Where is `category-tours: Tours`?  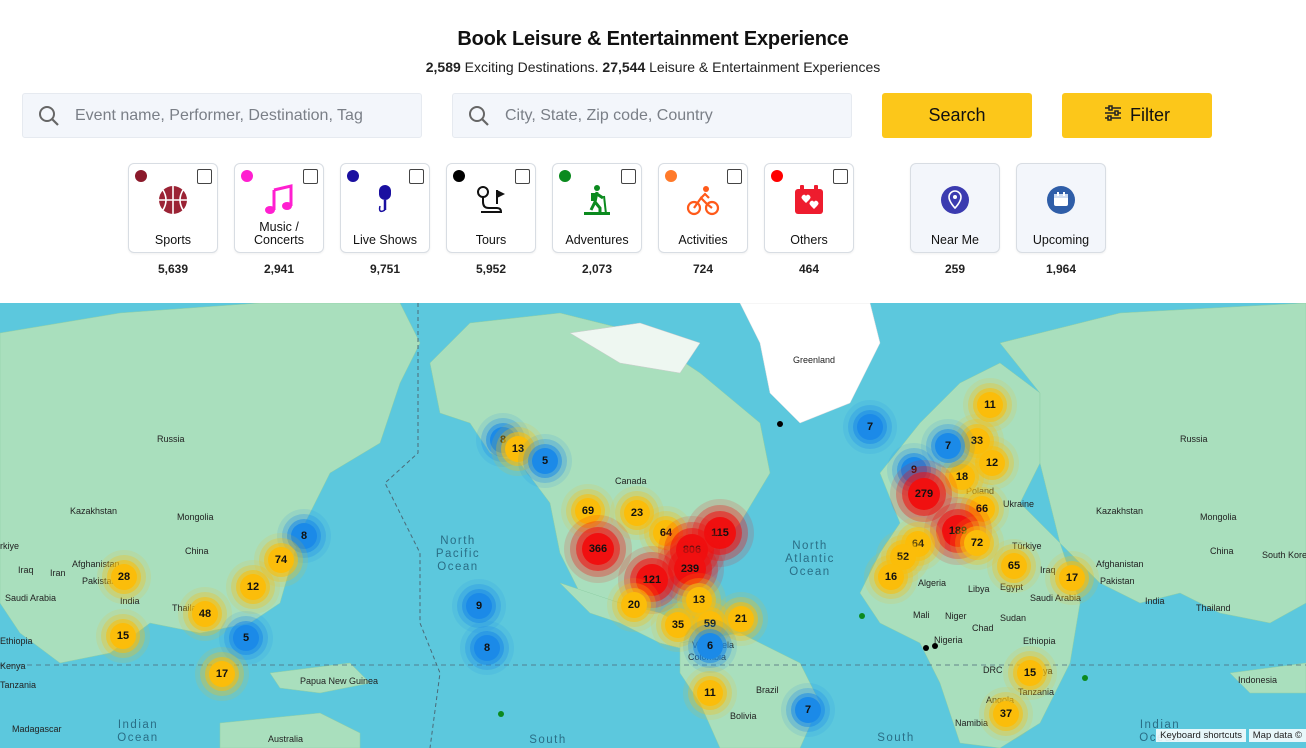
category-tours: Tours is located at coordinates (491, 208).